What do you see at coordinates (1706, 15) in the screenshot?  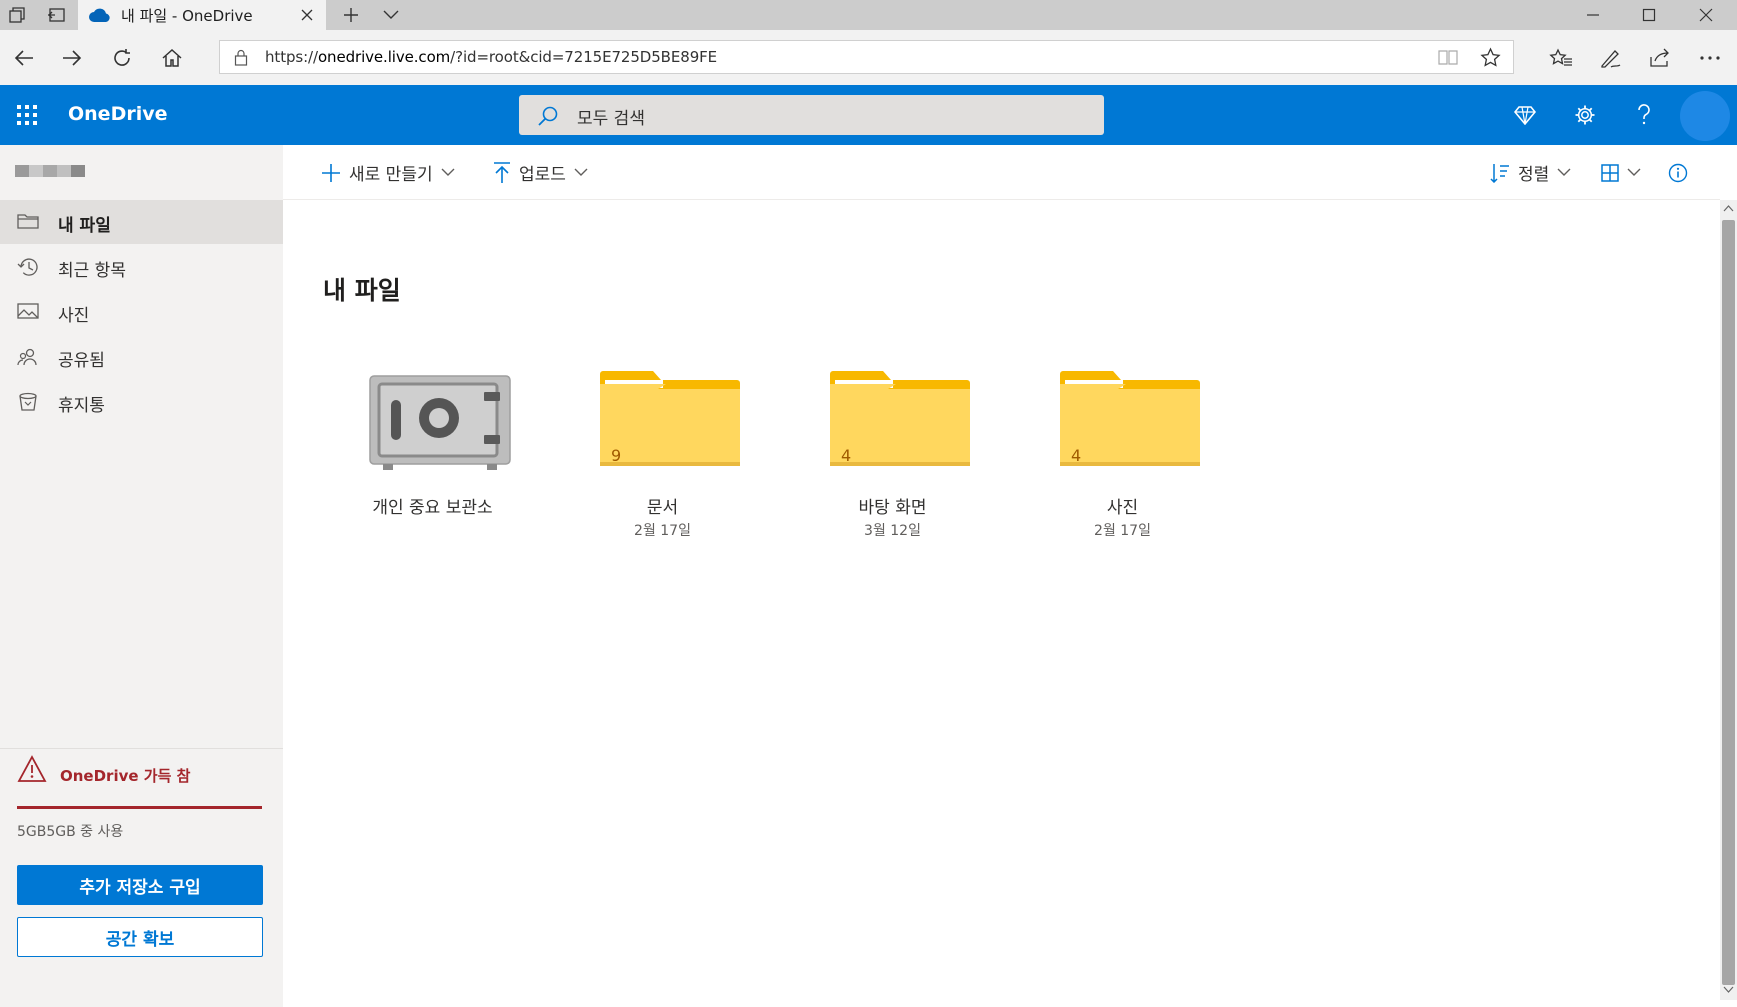 I see `close-window-icon` at bounding box center [1706, 15].